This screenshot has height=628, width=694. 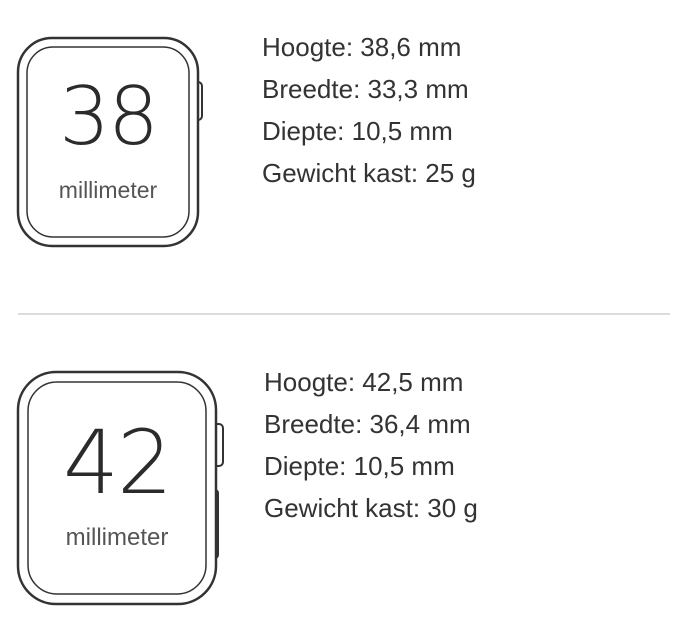 What do you see at coordinates (118, 462) in the screenshot?
I see `watch-size-number: 42` at bounding box center [118, 462].